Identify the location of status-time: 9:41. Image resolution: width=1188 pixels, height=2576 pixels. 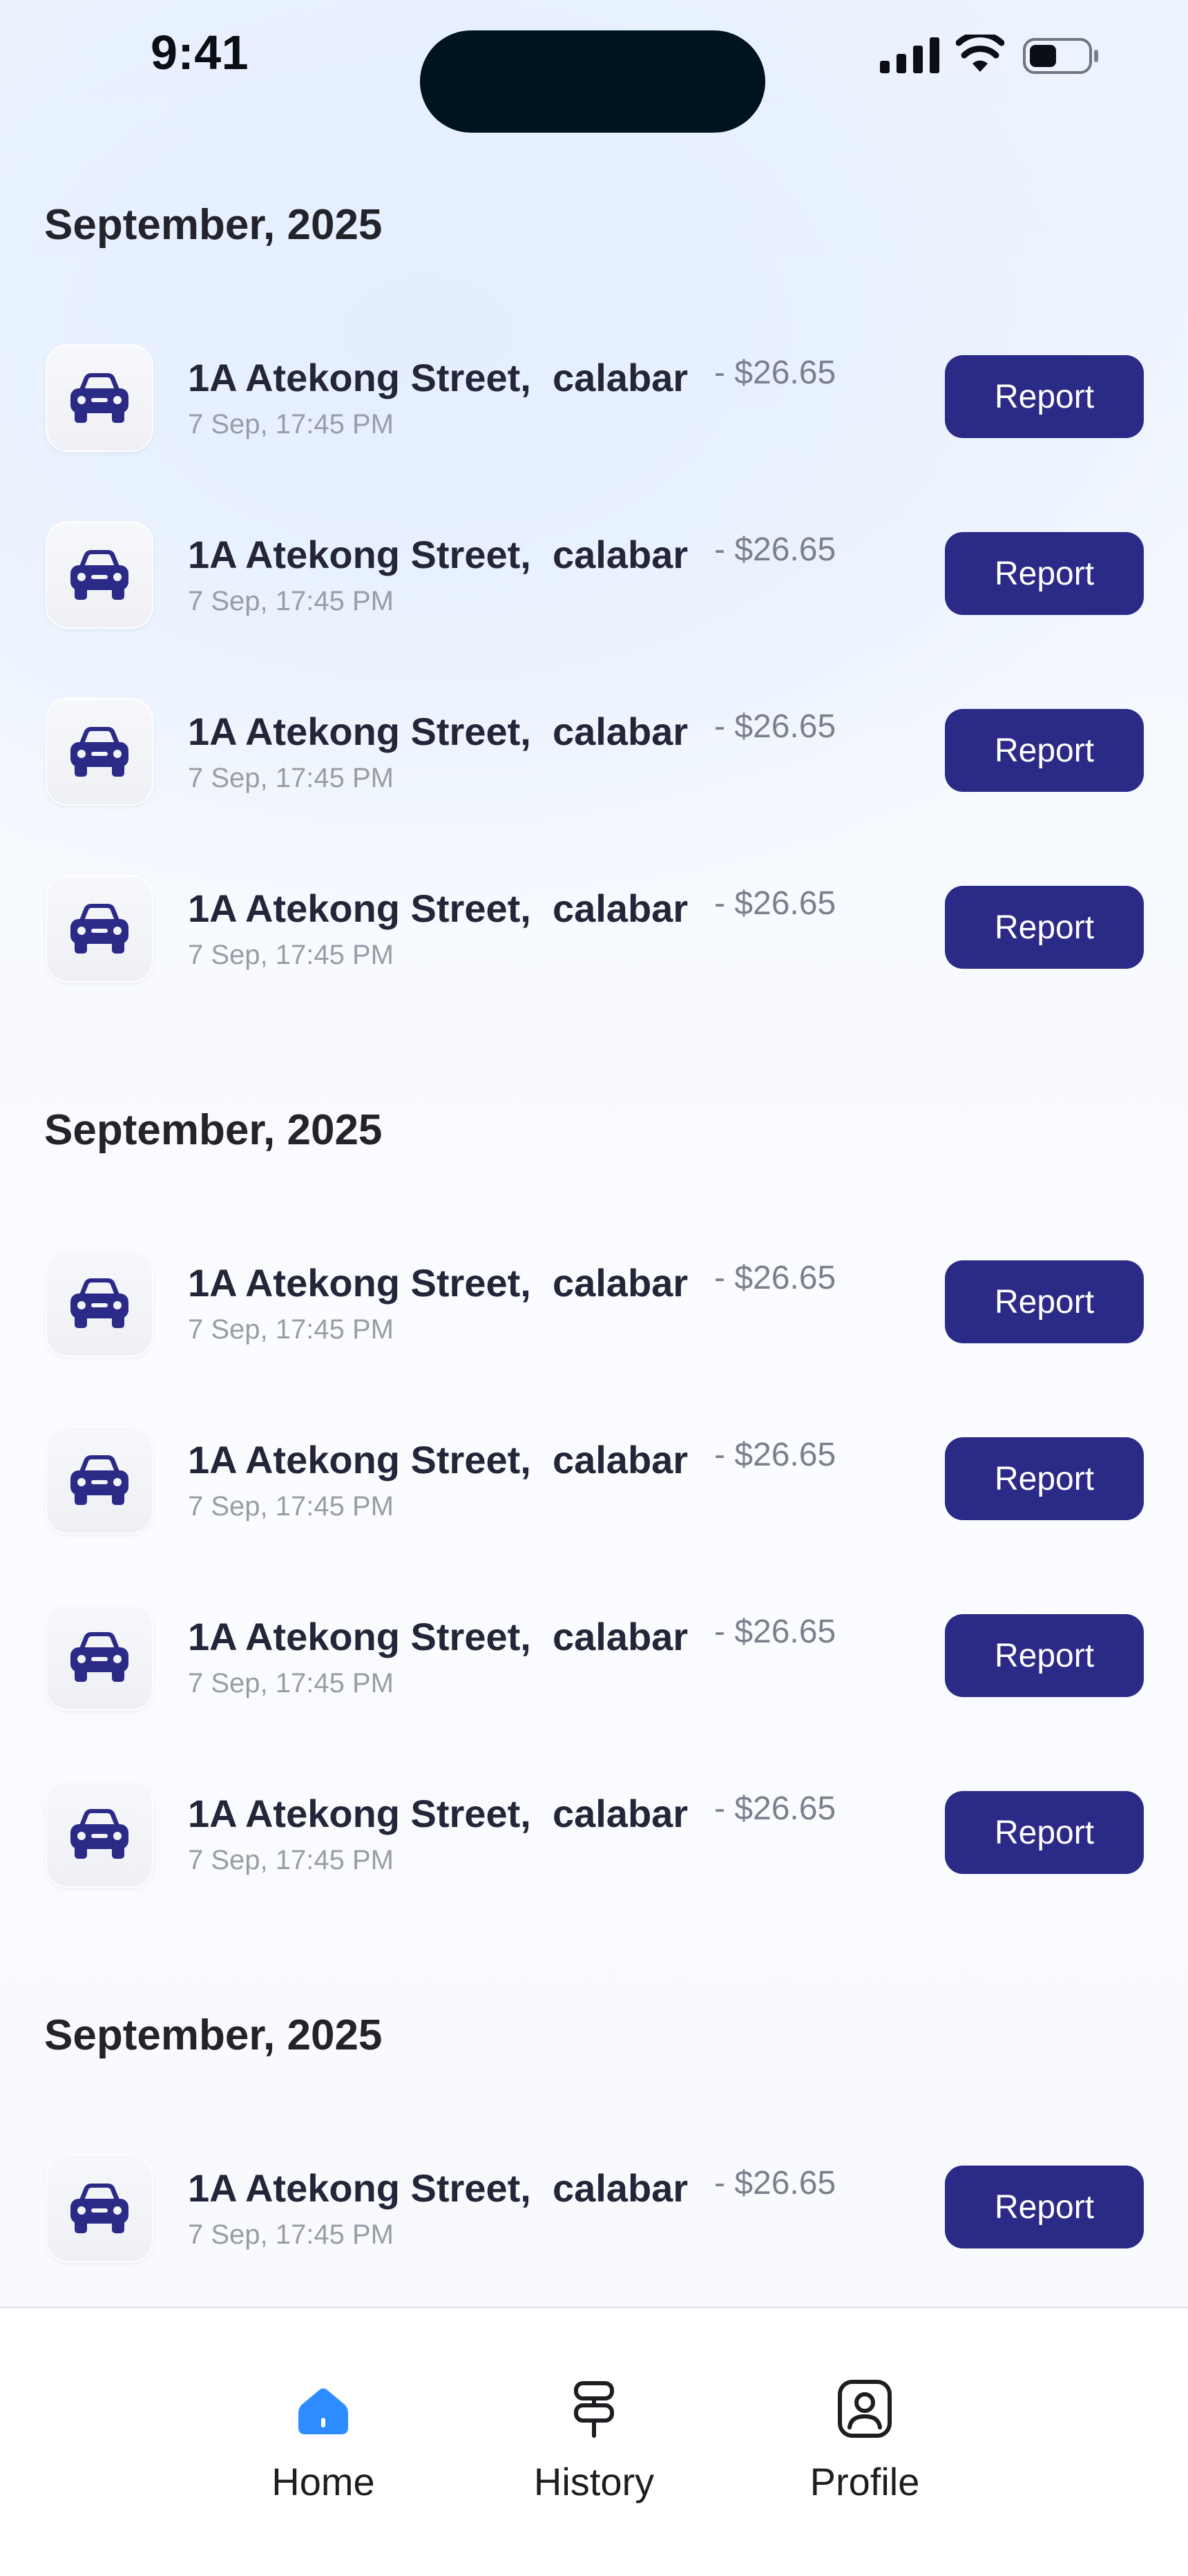
(200, 52).